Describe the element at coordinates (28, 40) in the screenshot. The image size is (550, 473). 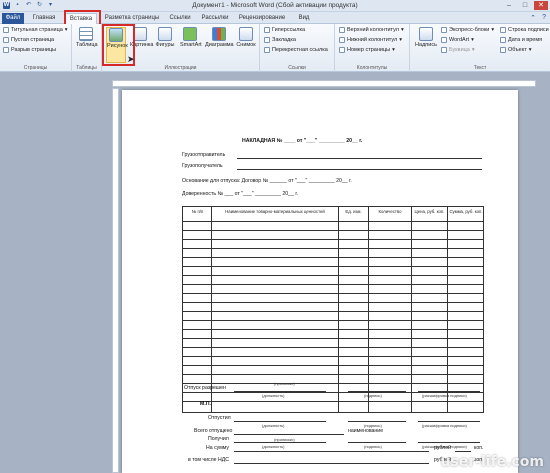
I see `blank-page-button: Пустая страница` at that location.